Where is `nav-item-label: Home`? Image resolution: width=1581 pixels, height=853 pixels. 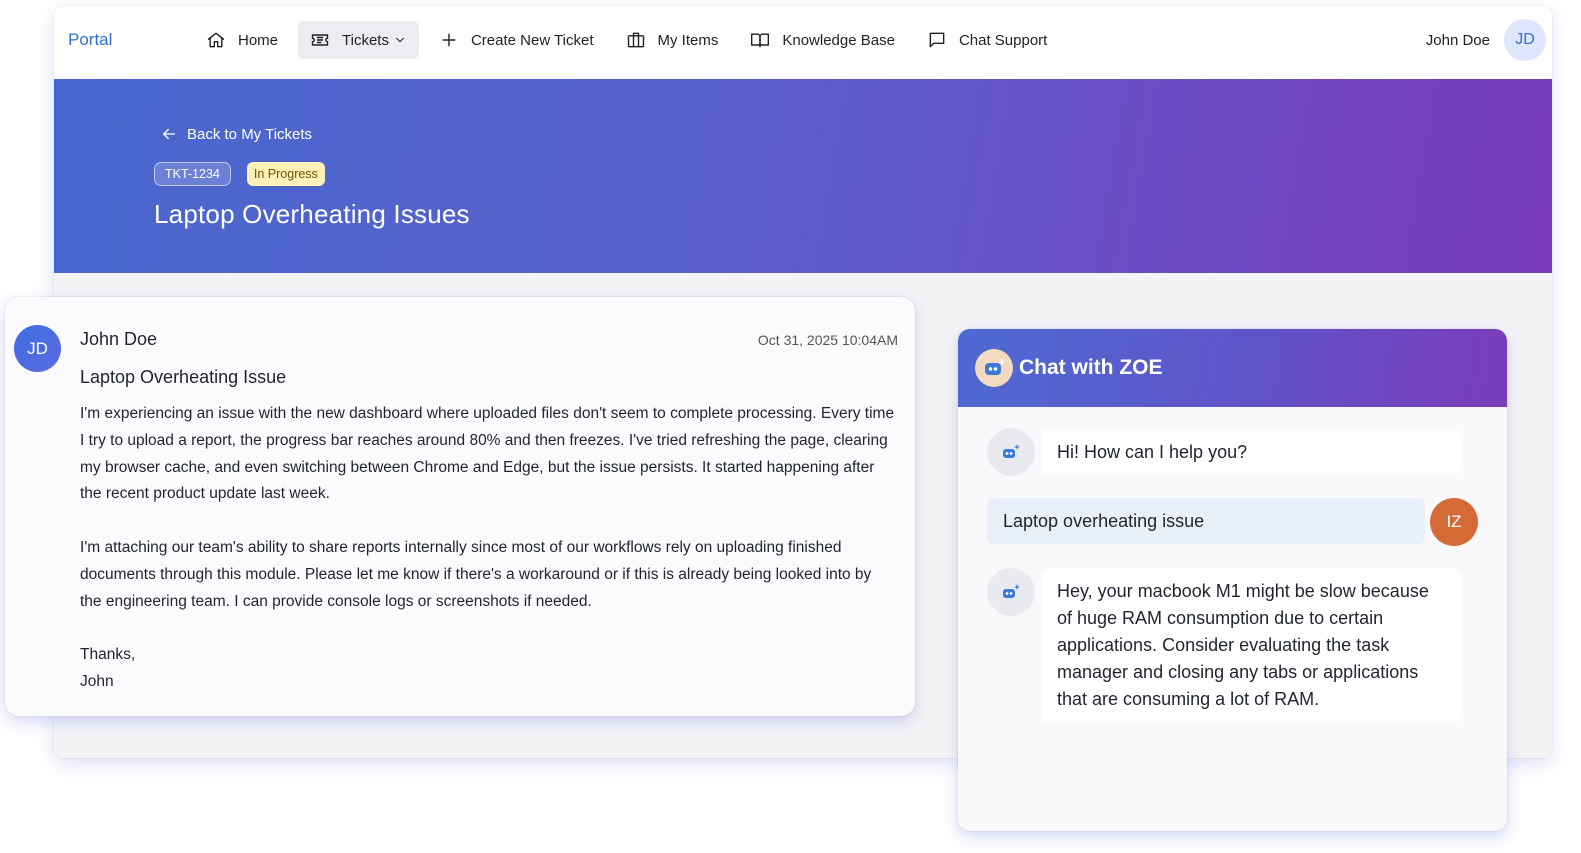
nav-item-label: Home is located at coordinates (258, 40).